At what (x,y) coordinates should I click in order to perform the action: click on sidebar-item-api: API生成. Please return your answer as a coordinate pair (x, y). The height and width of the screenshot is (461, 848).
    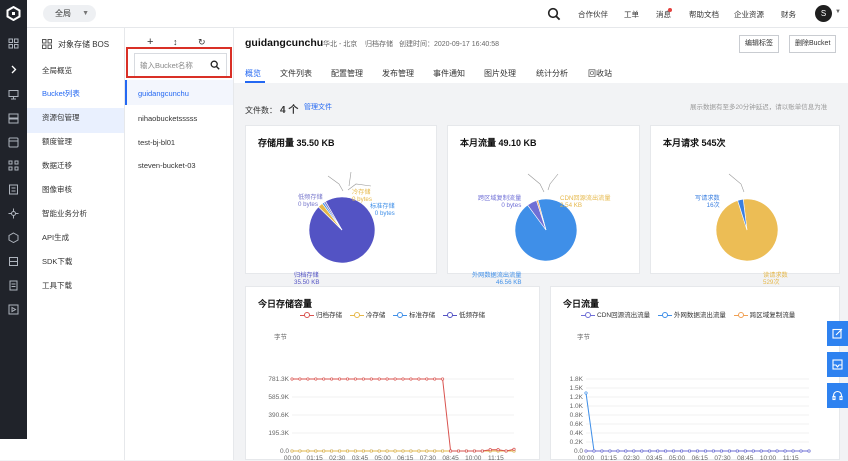
    Looking at the image, I should click on (55, 237).